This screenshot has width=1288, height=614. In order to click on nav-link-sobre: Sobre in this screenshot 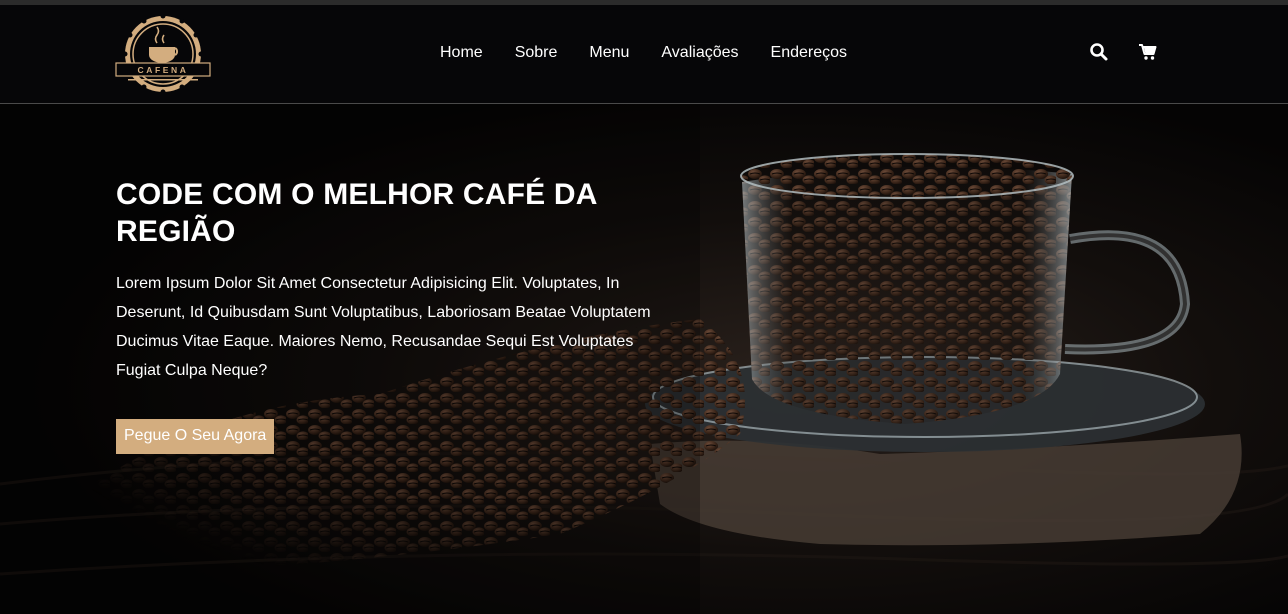, I will do `click(536, 53)`.